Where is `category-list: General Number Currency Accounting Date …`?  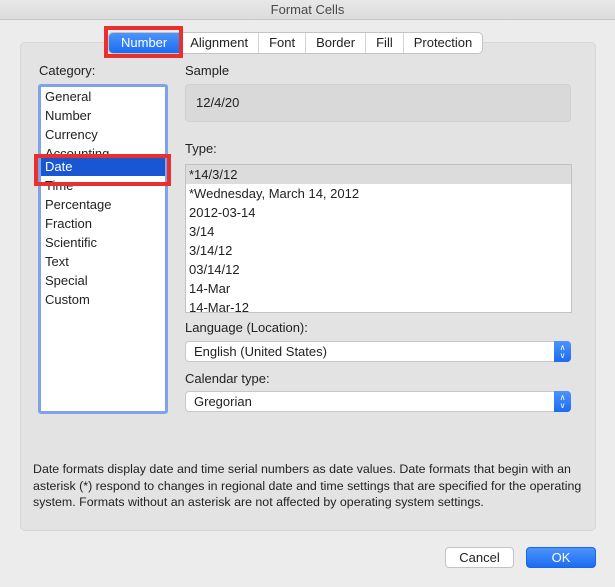
category-list: General Number Currency Accounting Date … is located at coordinates (103, 249).